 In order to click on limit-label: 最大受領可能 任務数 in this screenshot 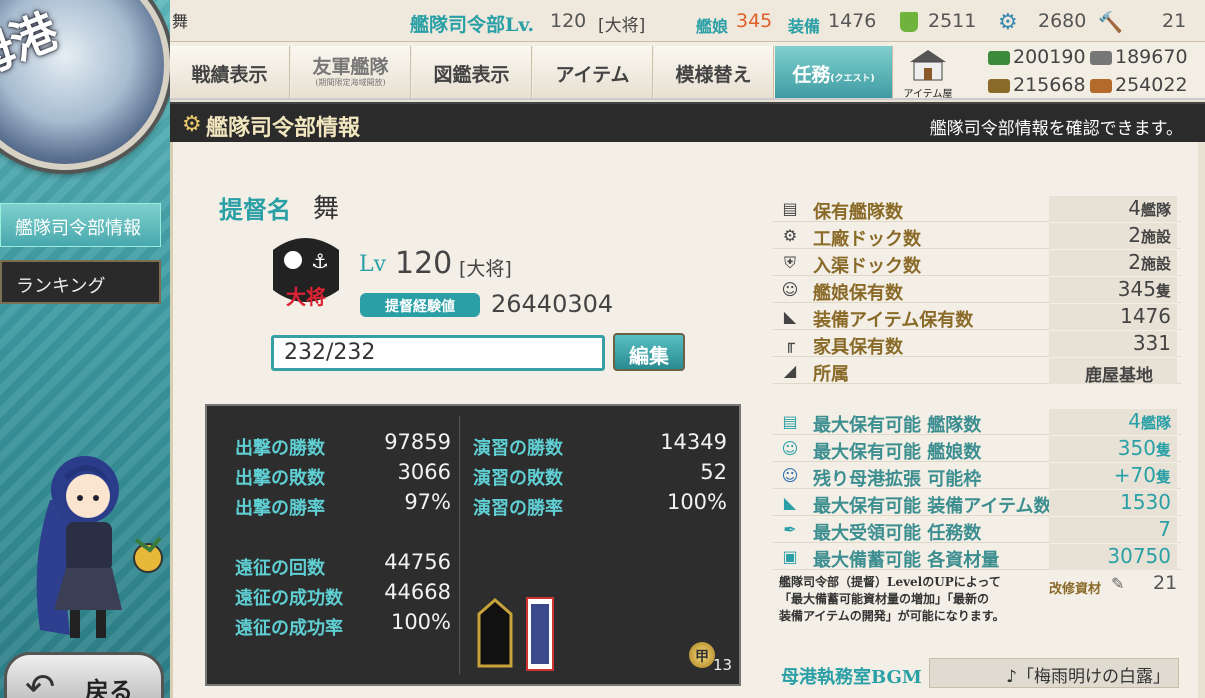, I will do `click(897, 533)`.